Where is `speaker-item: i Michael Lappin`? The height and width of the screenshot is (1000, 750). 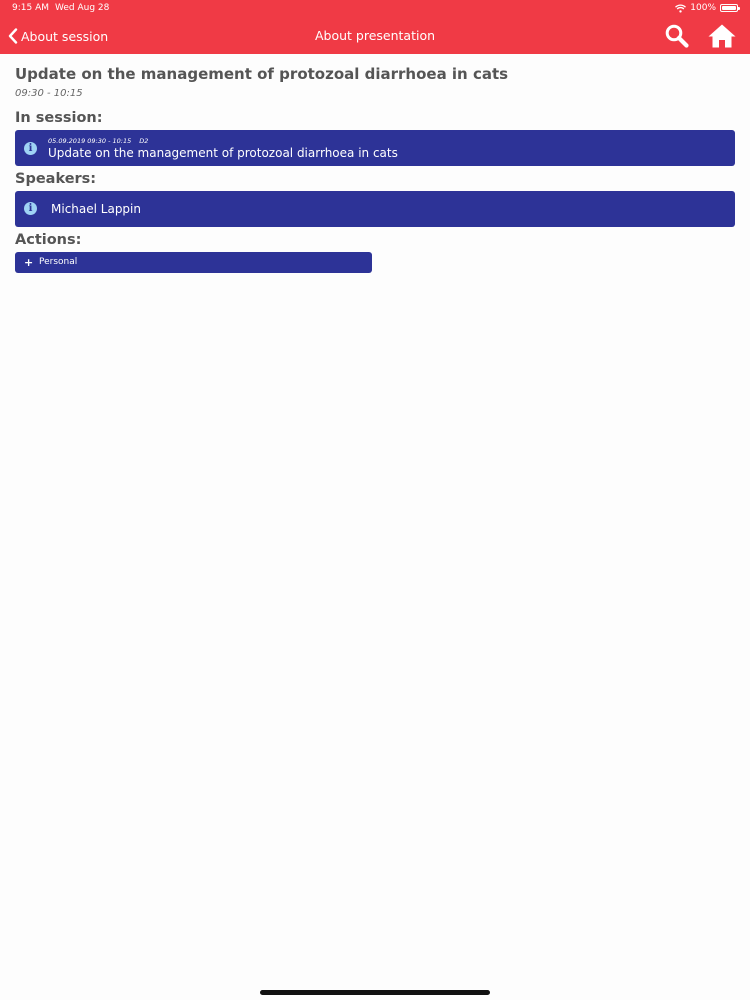
speaker-item: i Michael Lappin is located at coordinates (375, 209).